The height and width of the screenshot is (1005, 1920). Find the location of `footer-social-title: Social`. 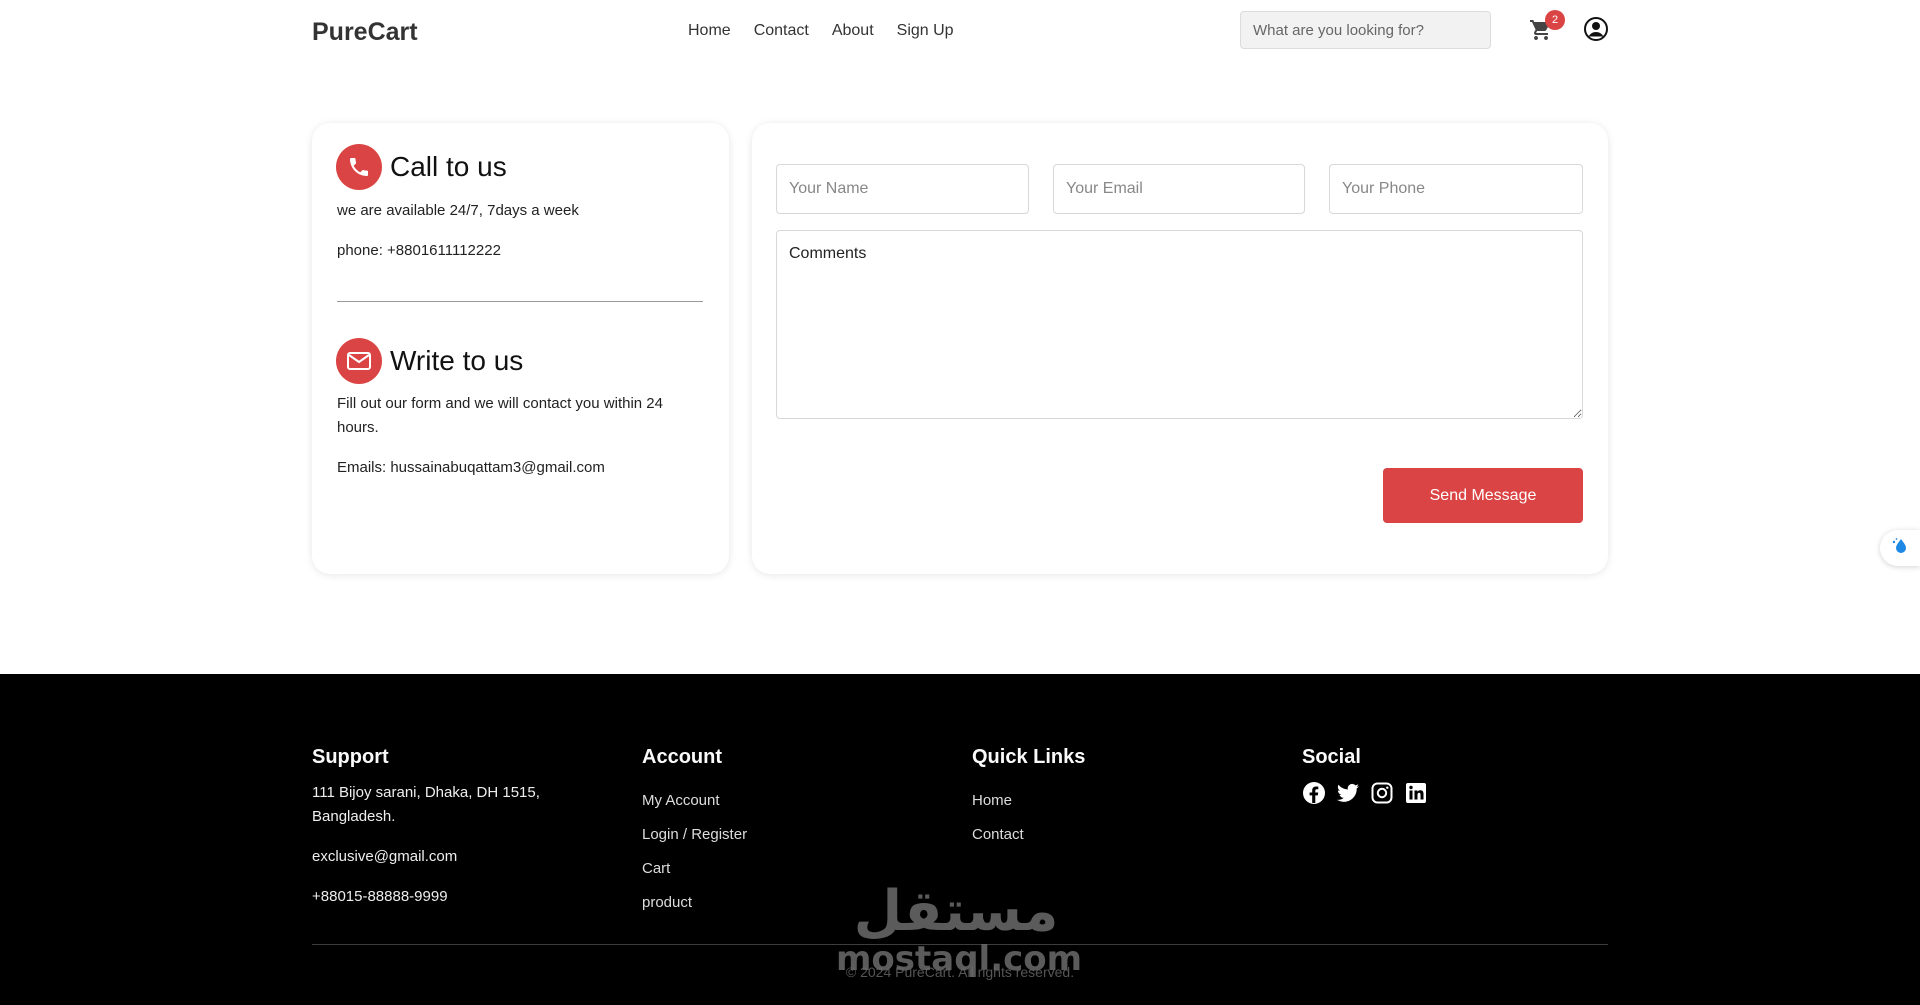

footer-social-title: Social is located at coordinates (1331, 757).